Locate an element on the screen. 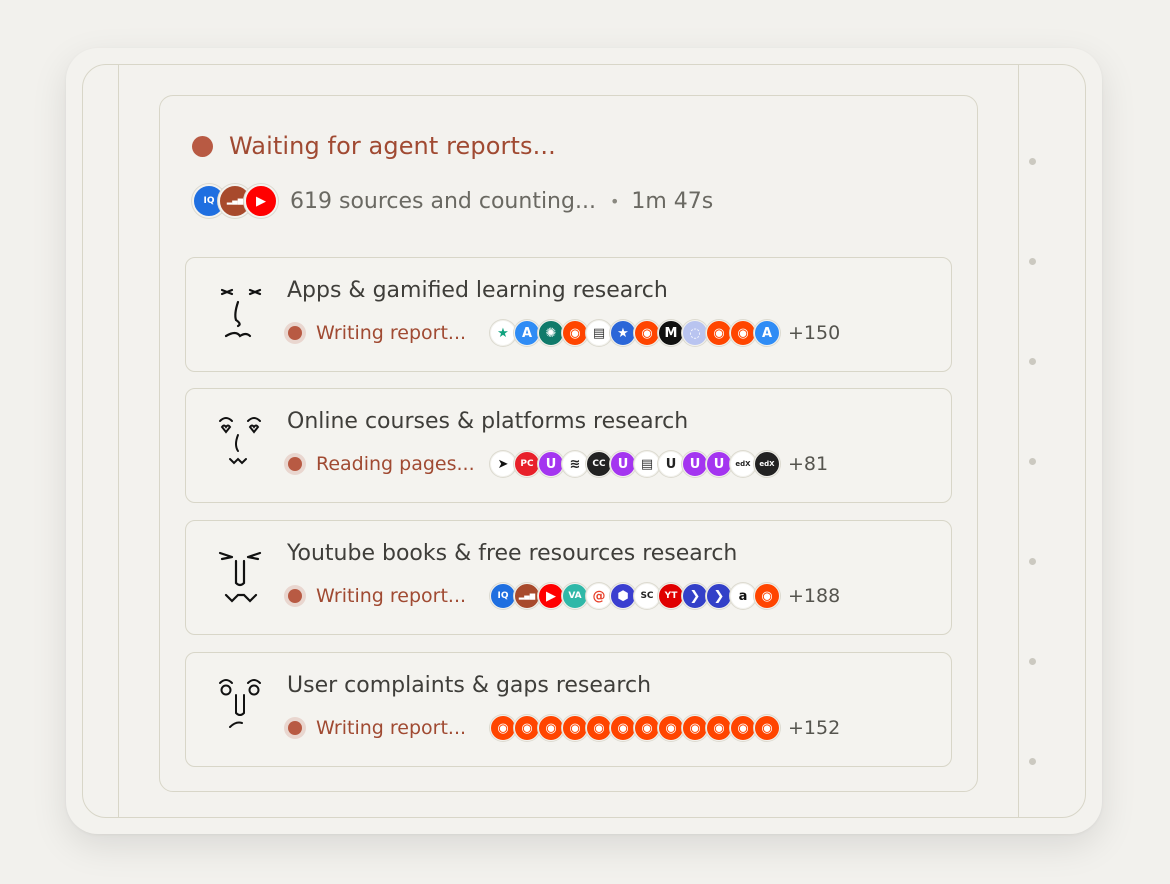 This screenshot has height=884, width=1170. agent-status: Writing report... ★ A ✺ ◉ ▤ ★ ◉ M ◌ ◉ ◉ A +150 is located at coordinates (562, 333).